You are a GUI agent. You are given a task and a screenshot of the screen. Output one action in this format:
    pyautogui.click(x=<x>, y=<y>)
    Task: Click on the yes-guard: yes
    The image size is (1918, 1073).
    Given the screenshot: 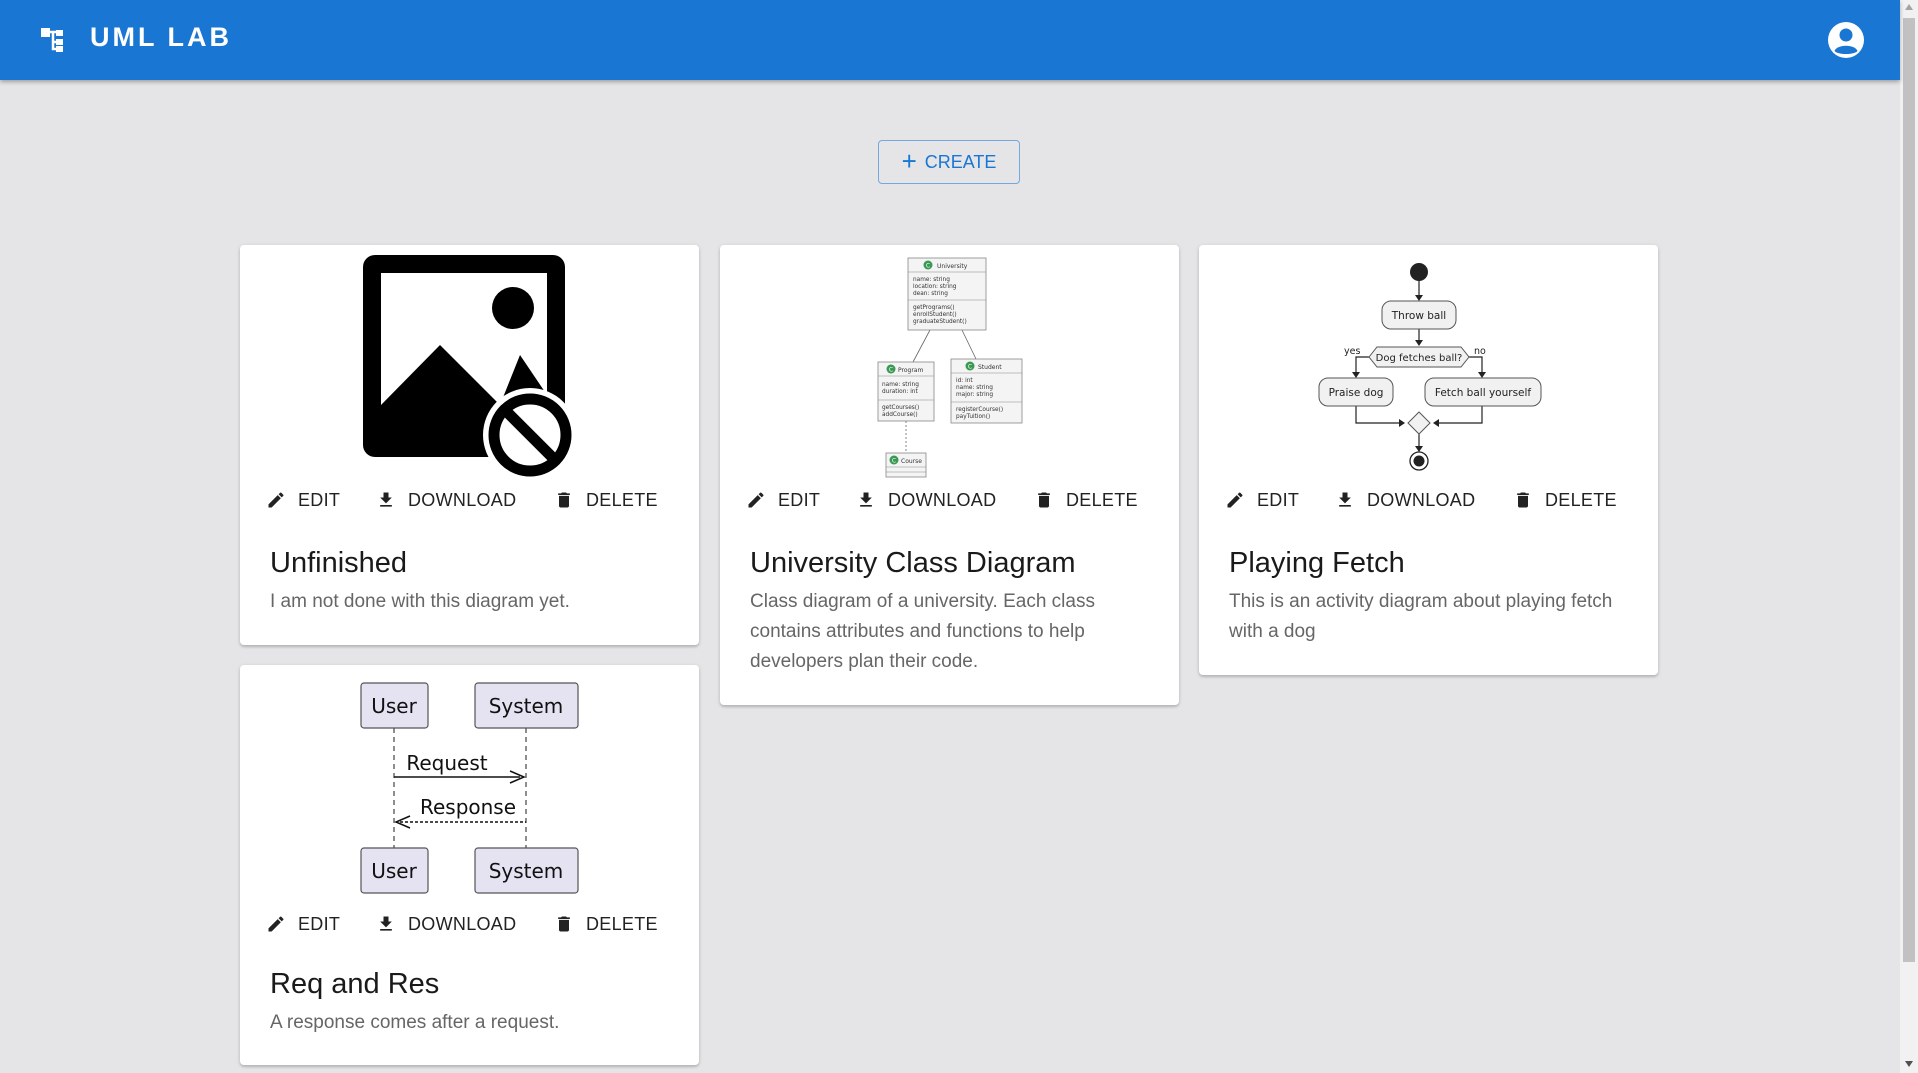 What is the action you would take?
    pyautogui.click(x=1352, y=351)
    